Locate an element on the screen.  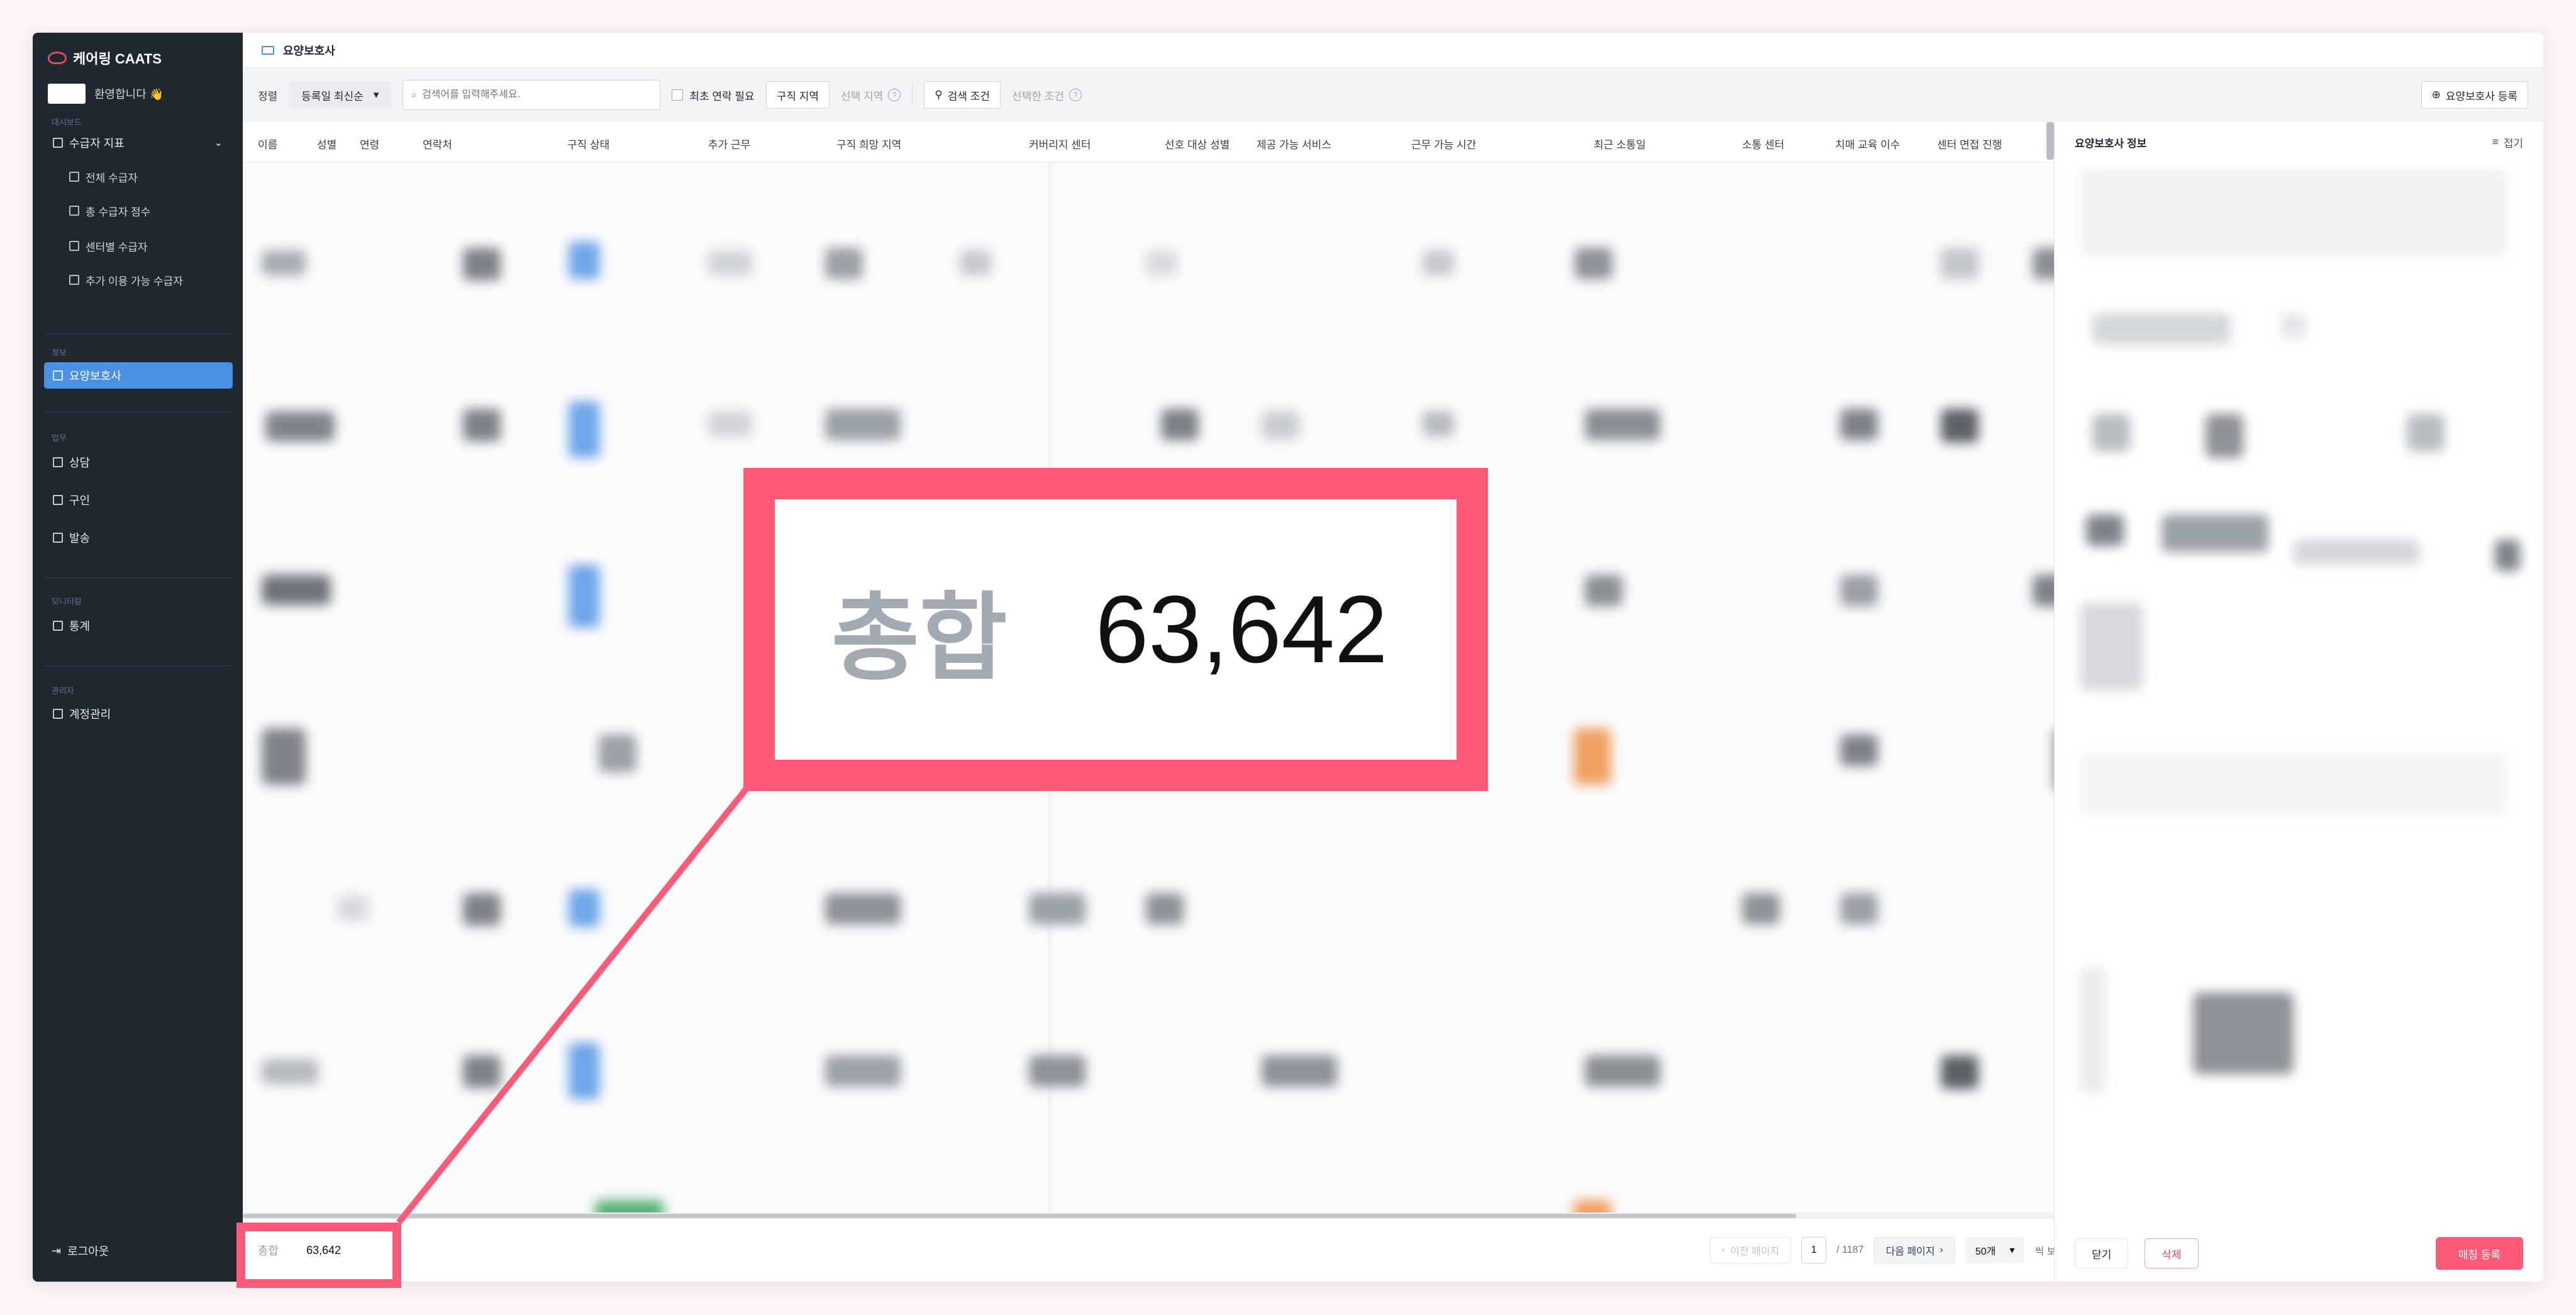
search-condition-button: ⚲ 검색 조건 is located at coordinates (962, 95).